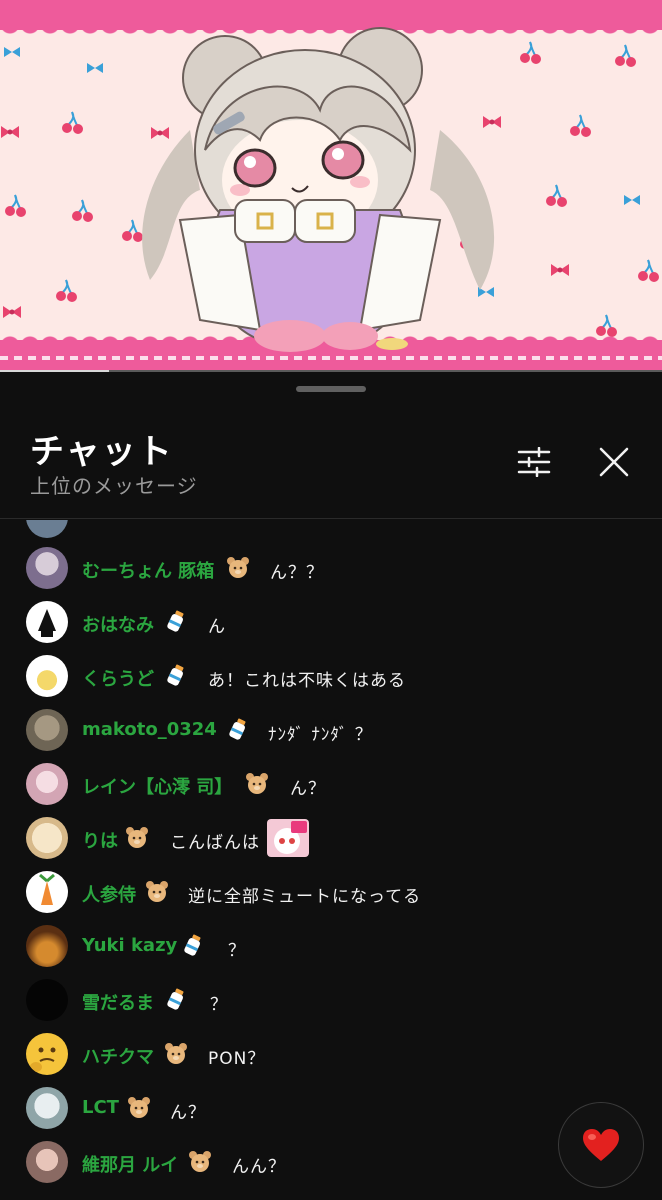 Image resolution: width=662 pixels, height=1200 pixels. Describe the element at coordinates (157, 786) in the screenshot. I see `author-name: レイン【心澪 司】` at that location.